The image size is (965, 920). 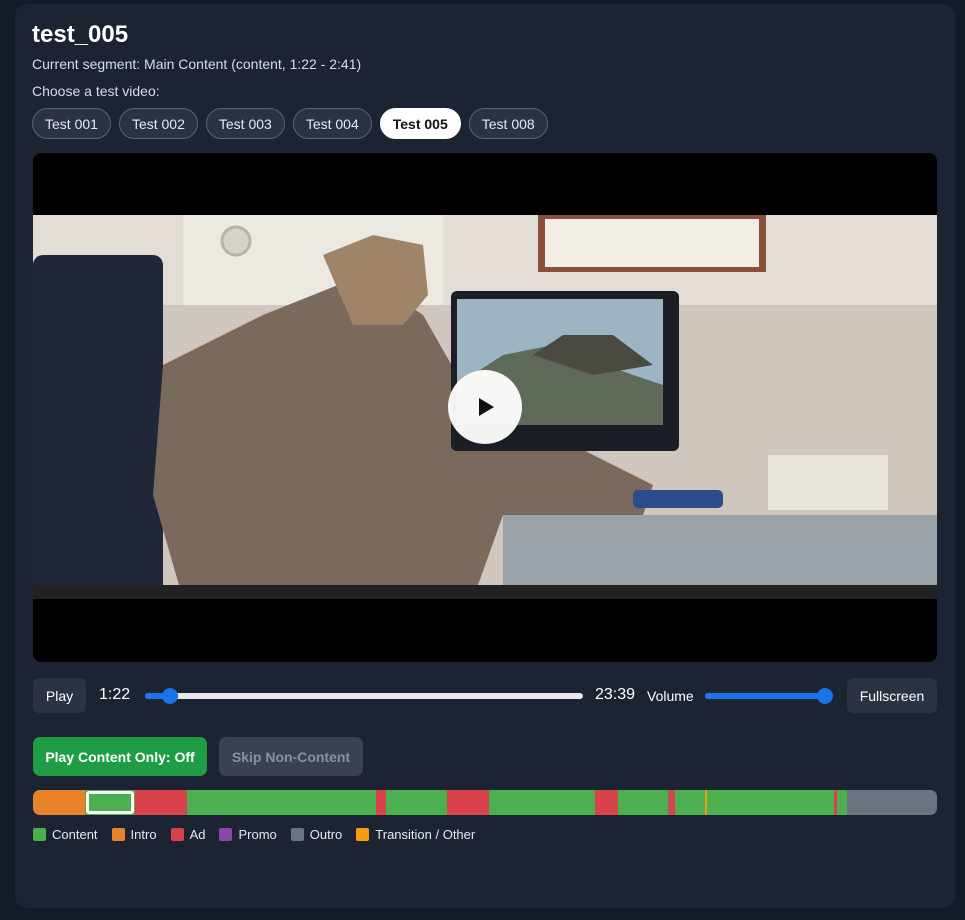 I want to click on volume-thumb, so click(x=825, y=696).